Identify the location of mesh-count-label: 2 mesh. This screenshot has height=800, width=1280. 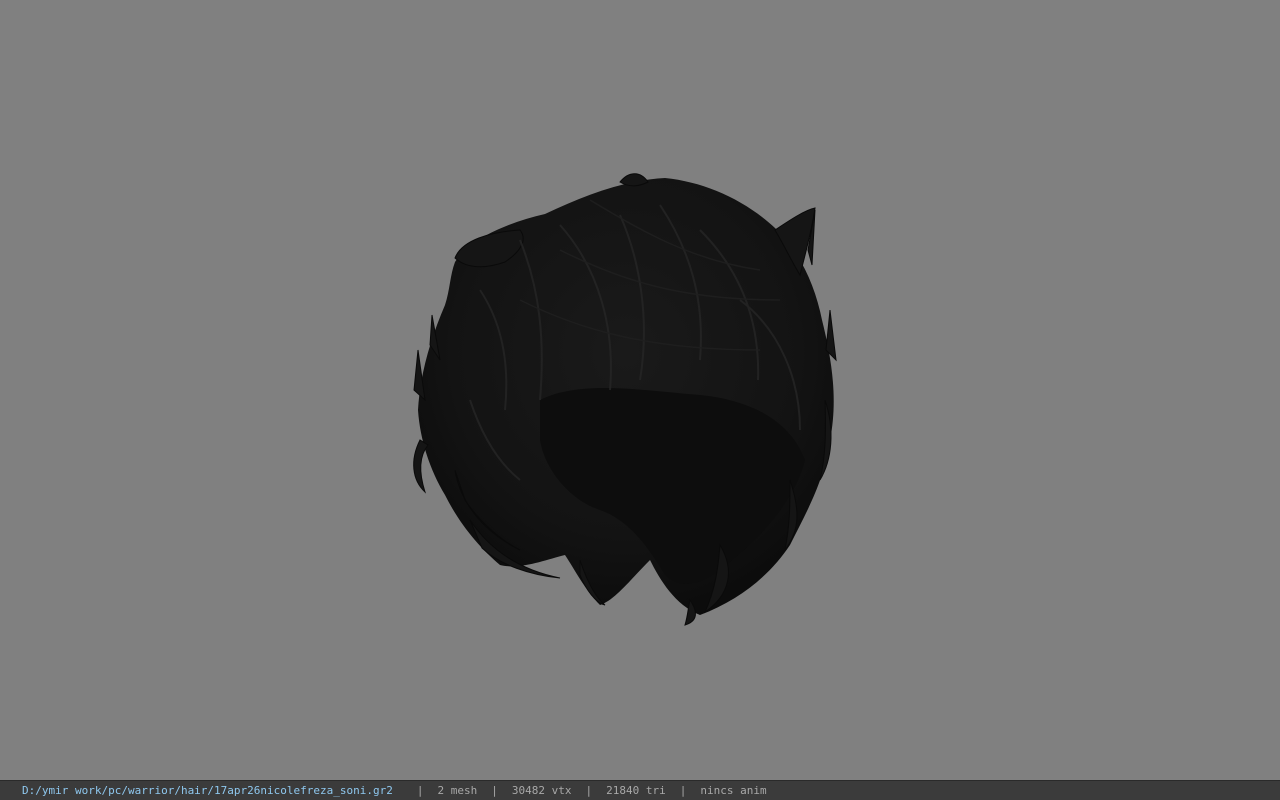
(457, 790).